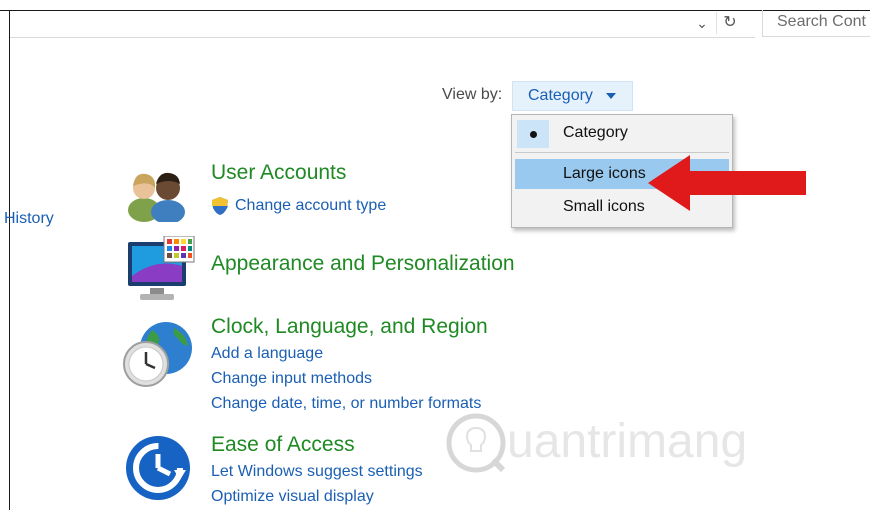 This screenshot has width=870, height=510. Describe the element at coordinates (702, 23) in the screenshot. I see `chevron-down-icon: ⌄` at that location.